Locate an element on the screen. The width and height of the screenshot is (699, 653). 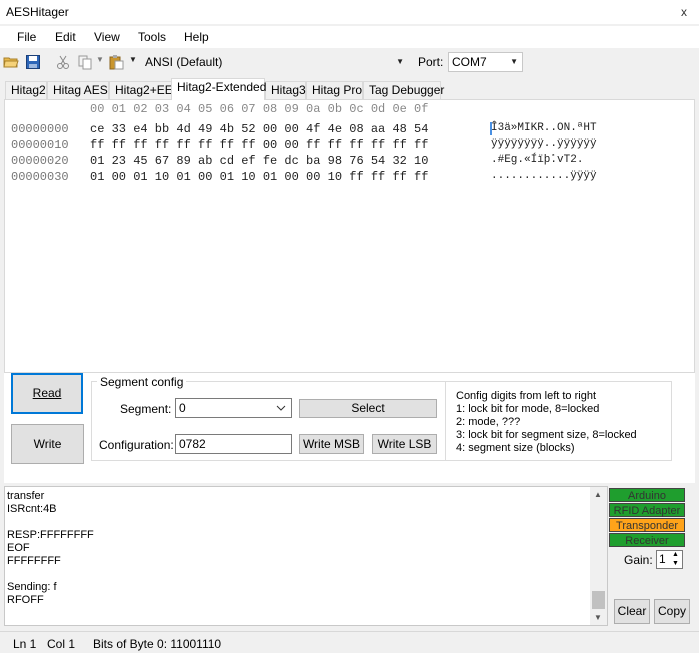
segment-config-title: Segment config is located at coordinates (142, 382).